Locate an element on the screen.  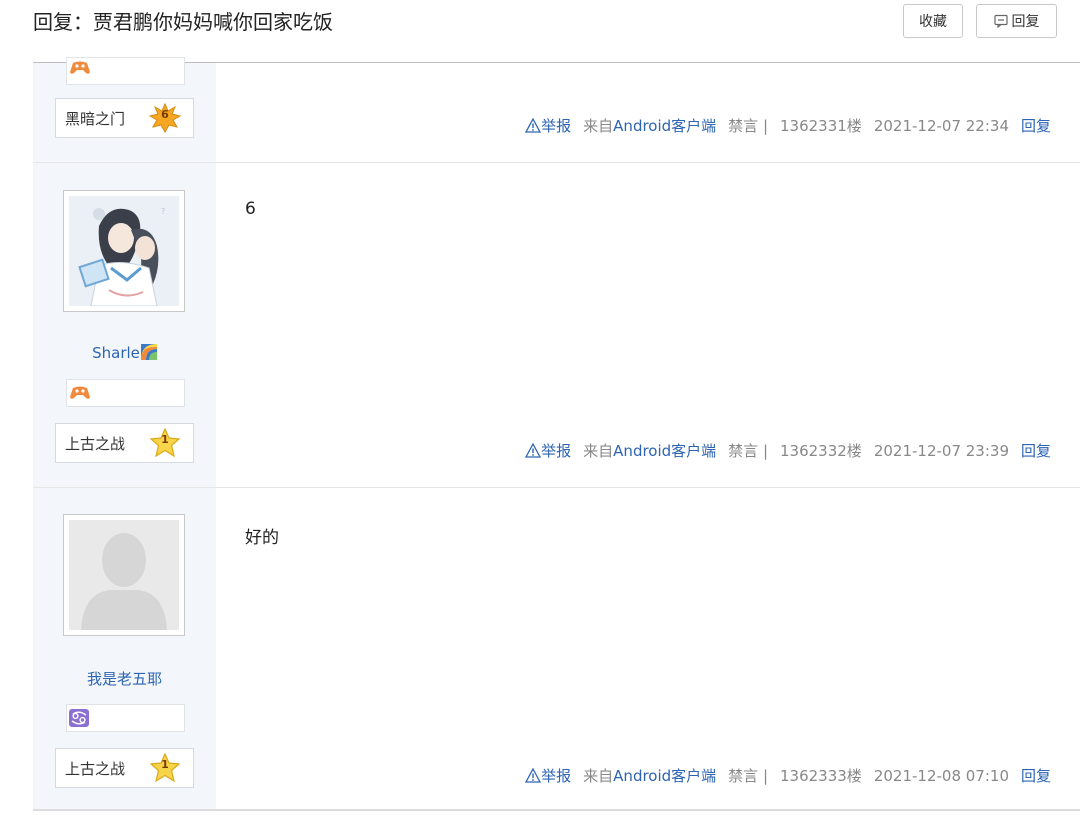
default-avatar-image is located at coordinates (124, 575).